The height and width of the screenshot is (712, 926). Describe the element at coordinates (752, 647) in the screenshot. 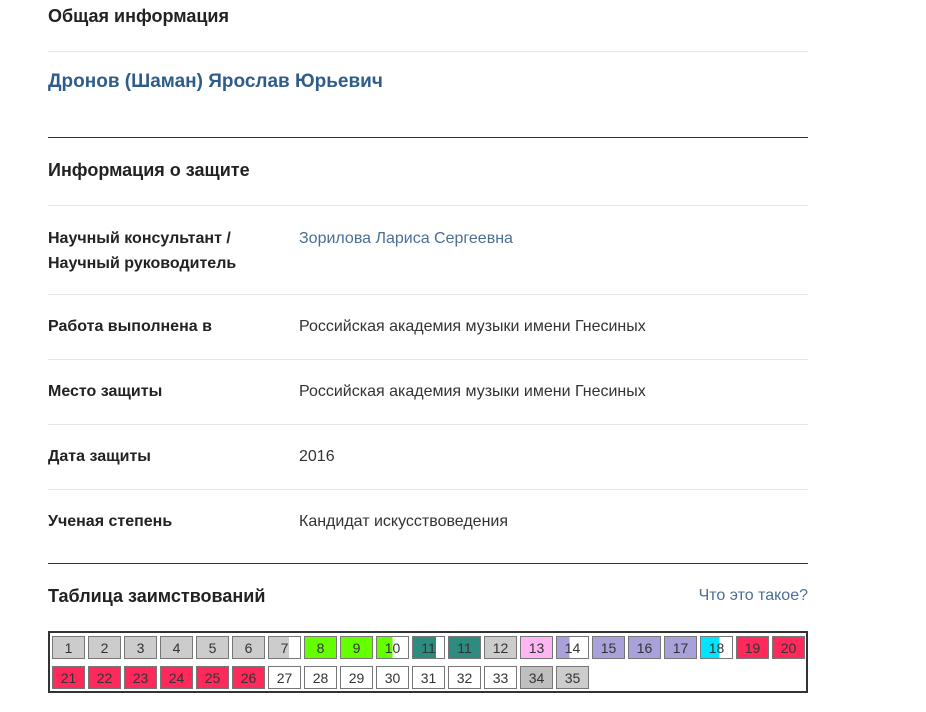

I see `borrowing-cell: 19` at that location.